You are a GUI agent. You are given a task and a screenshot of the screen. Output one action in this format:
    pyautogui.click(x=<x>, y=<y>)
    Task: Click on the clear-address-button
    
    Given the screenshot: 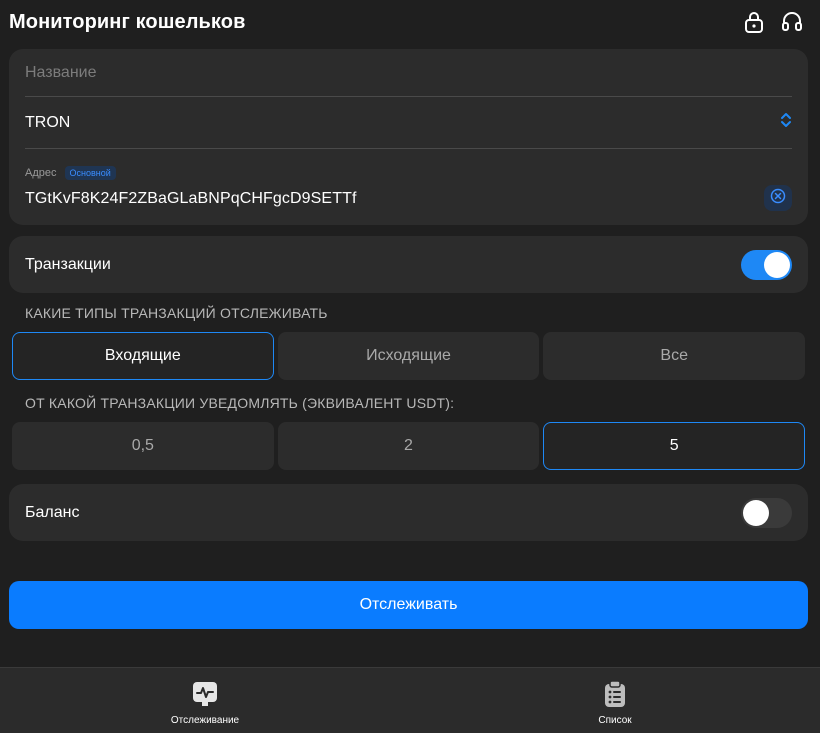 What is the action you would take?
    pyautogui.click(x=778, y=198)
    